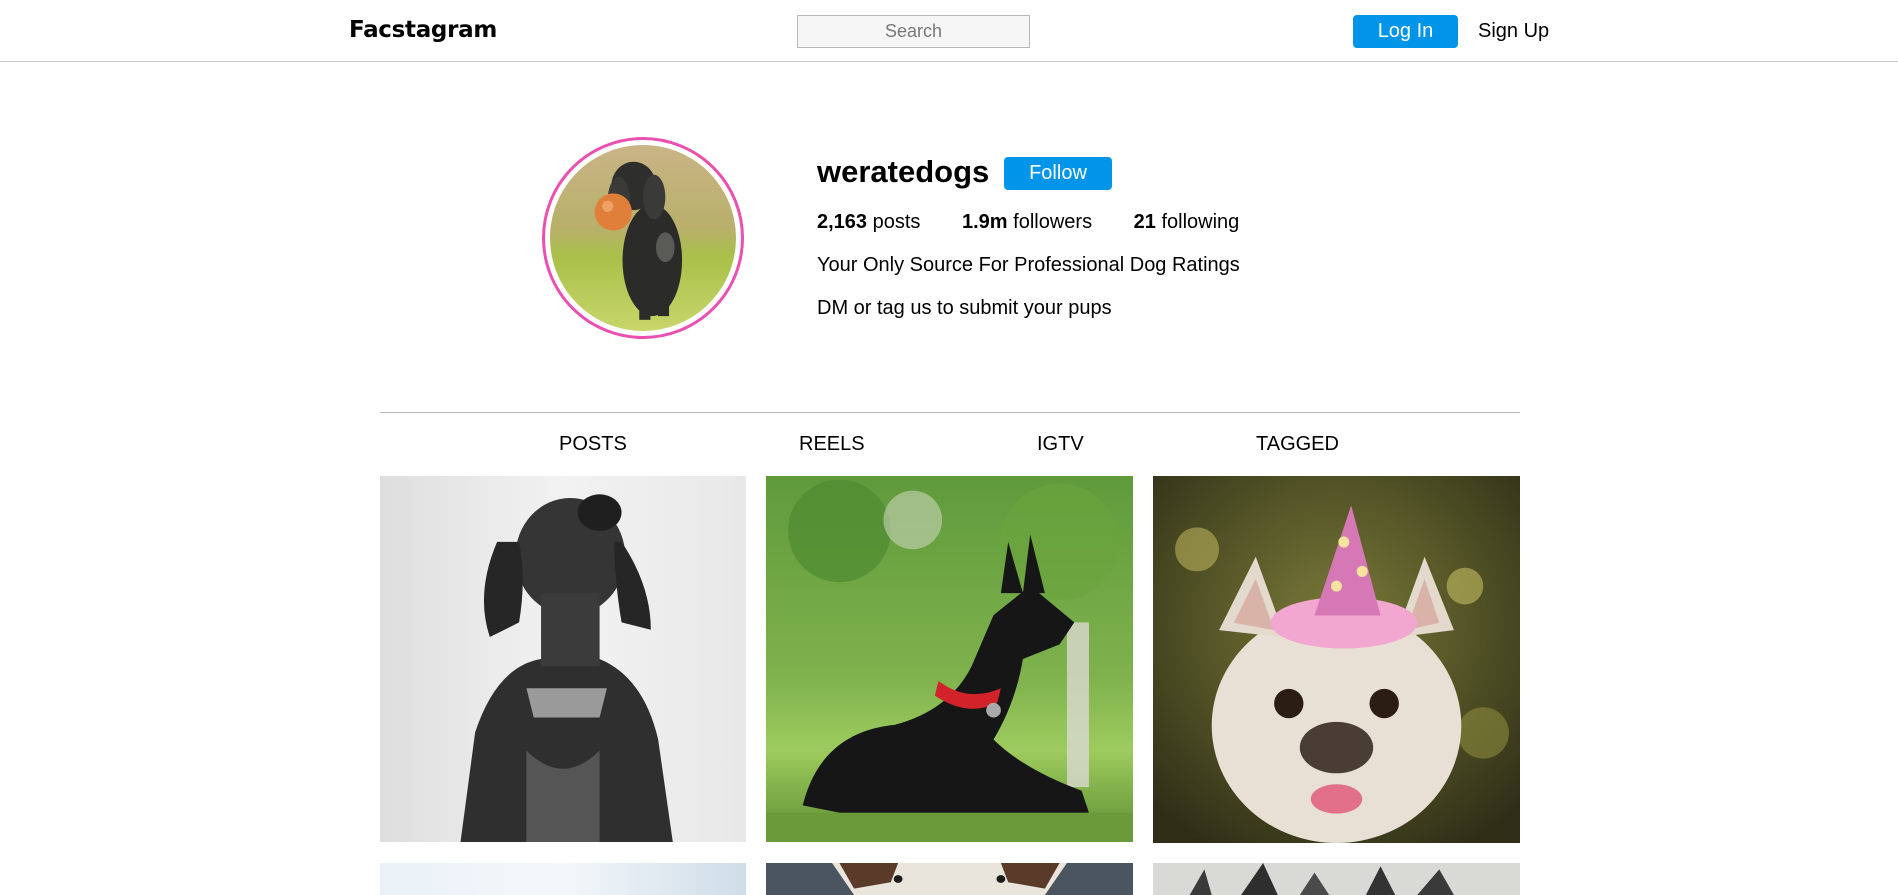  I want to click on tab-posts: POSTS, so click(593, 444).